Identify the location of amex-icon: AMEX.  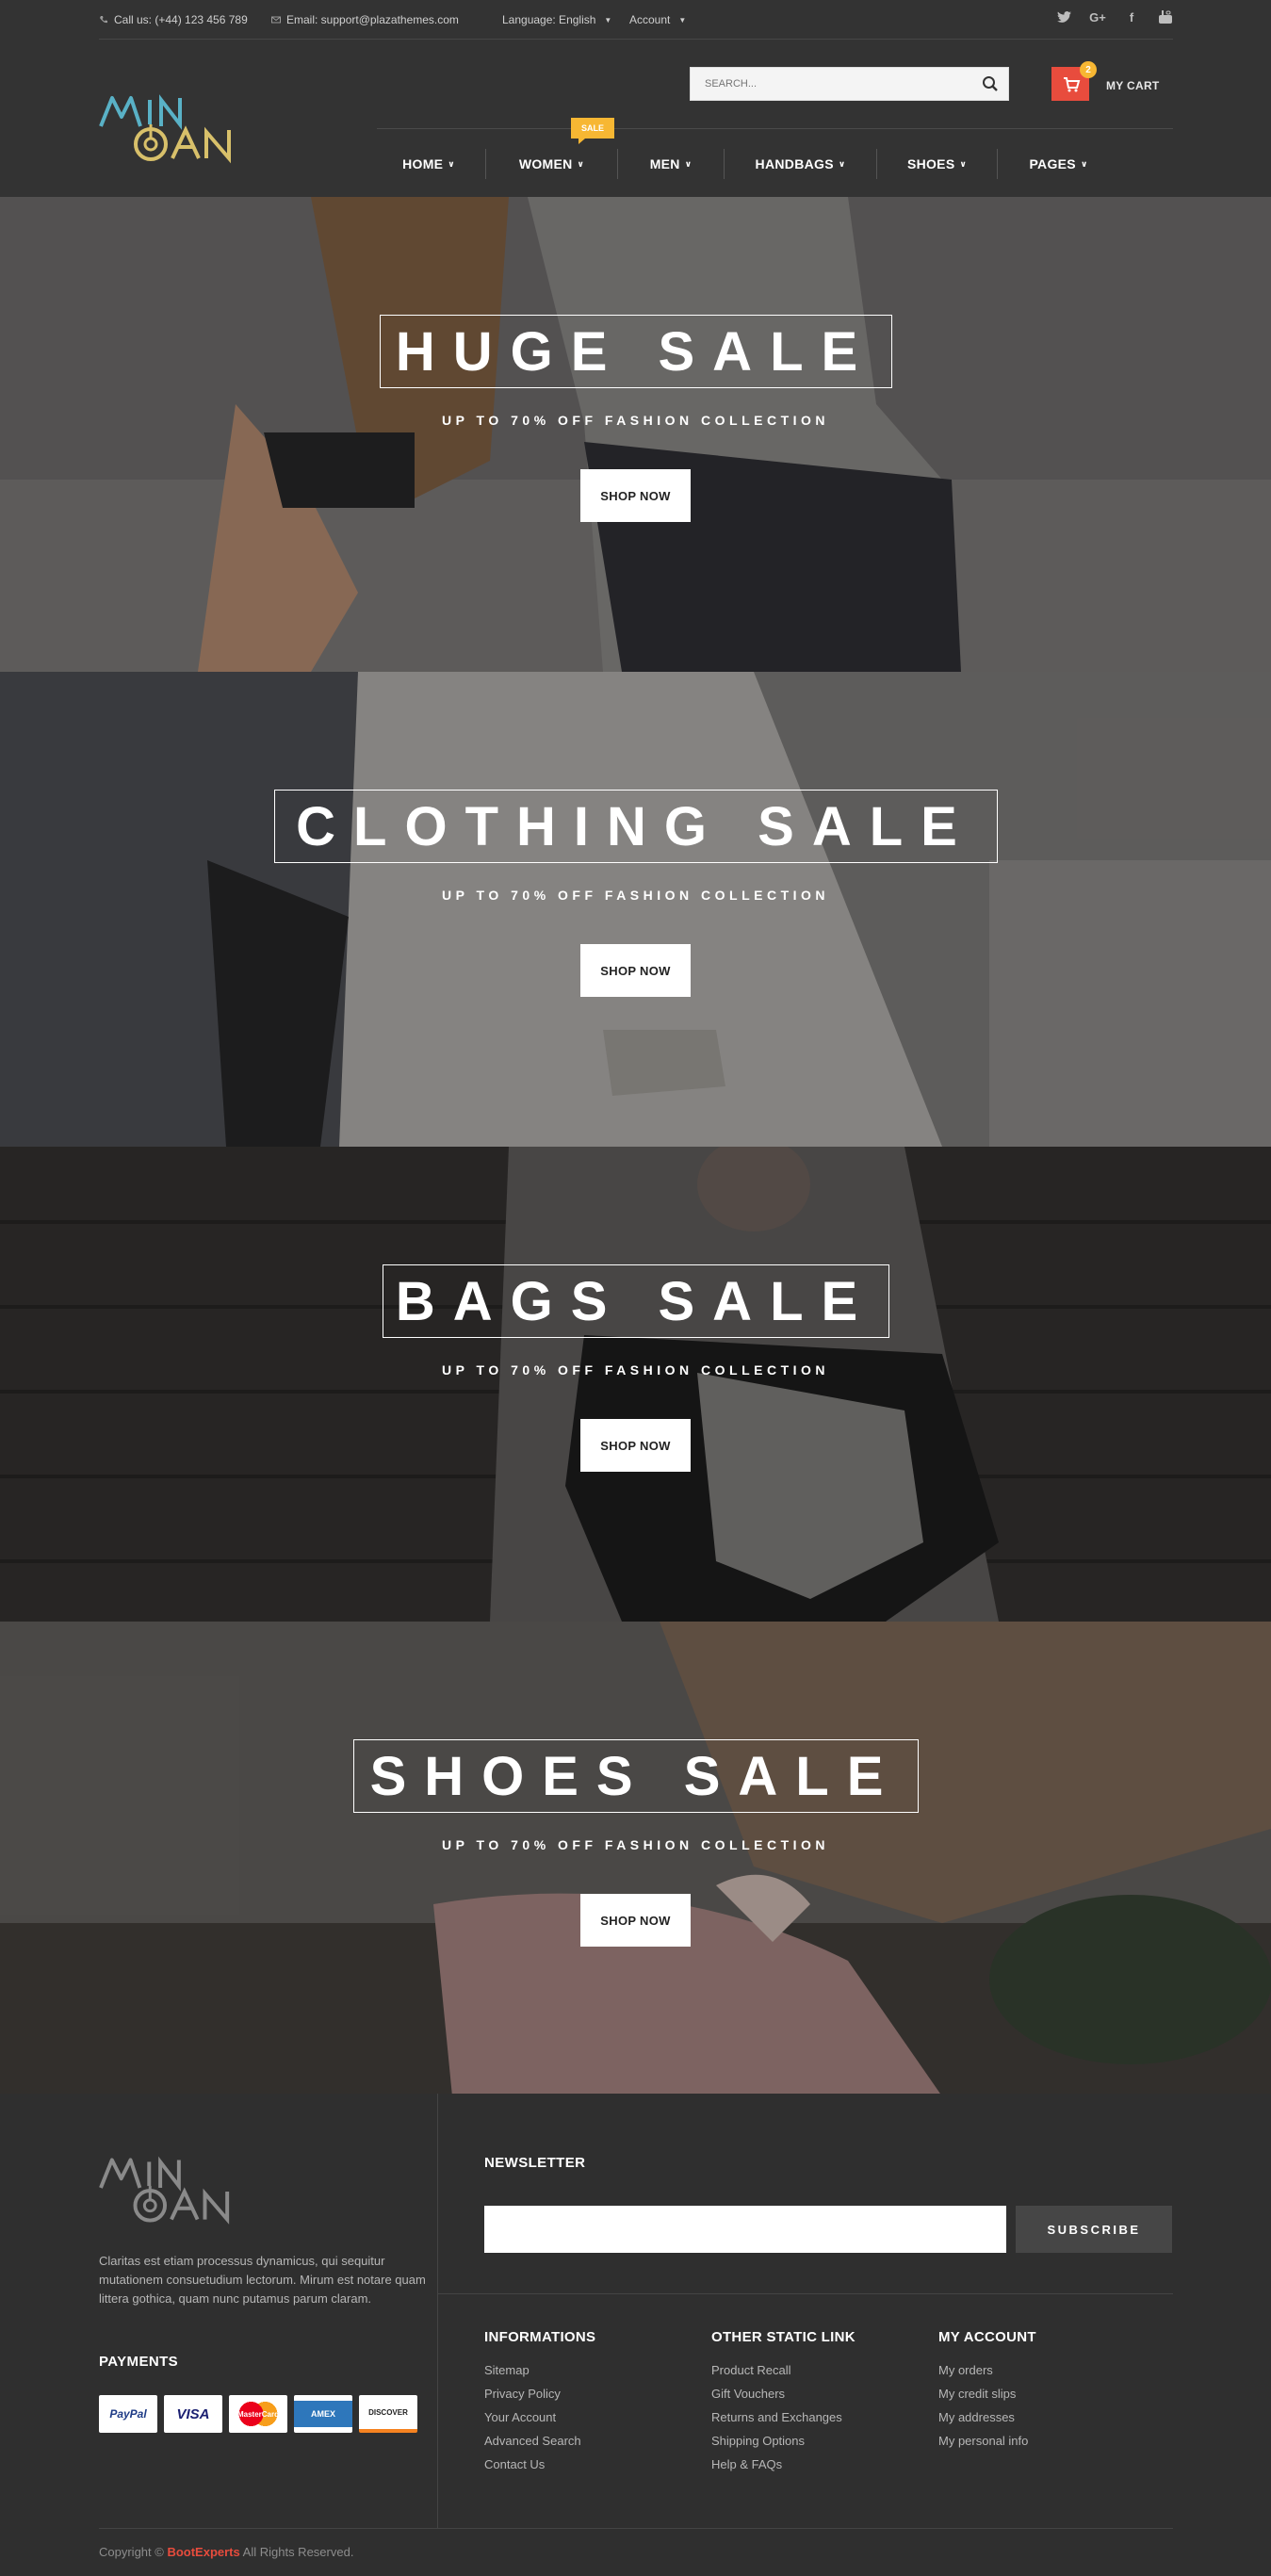
(323, 2414).